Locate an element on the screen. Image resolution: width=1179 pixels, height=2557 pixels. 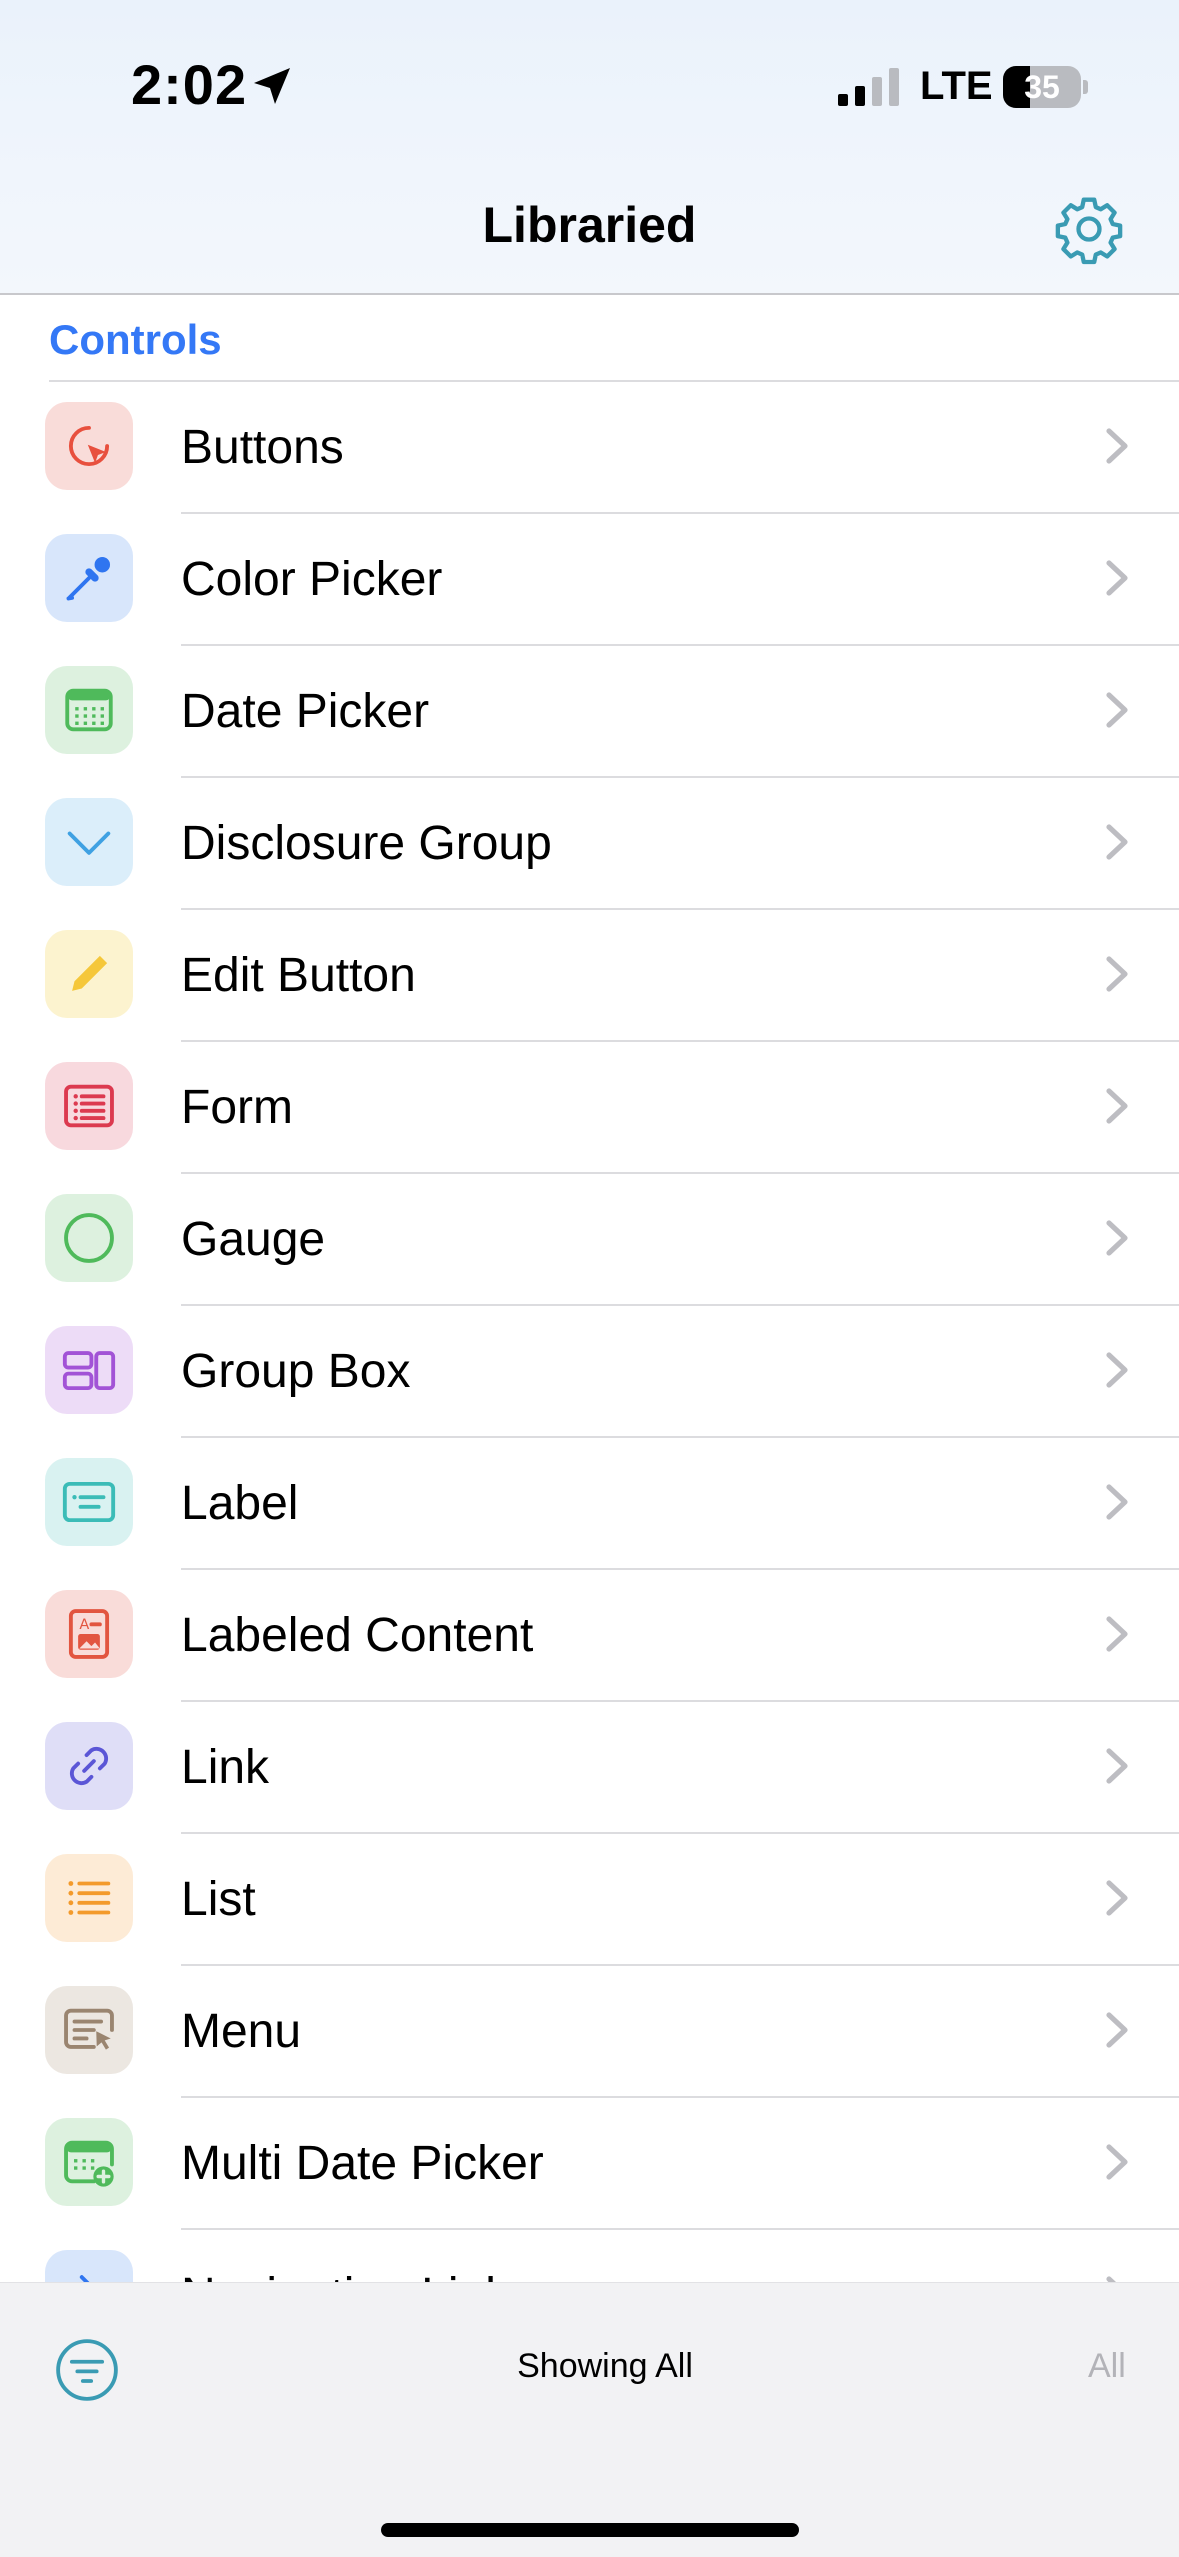
battery-percentage: 35 is located at coordinates (1042, 87).